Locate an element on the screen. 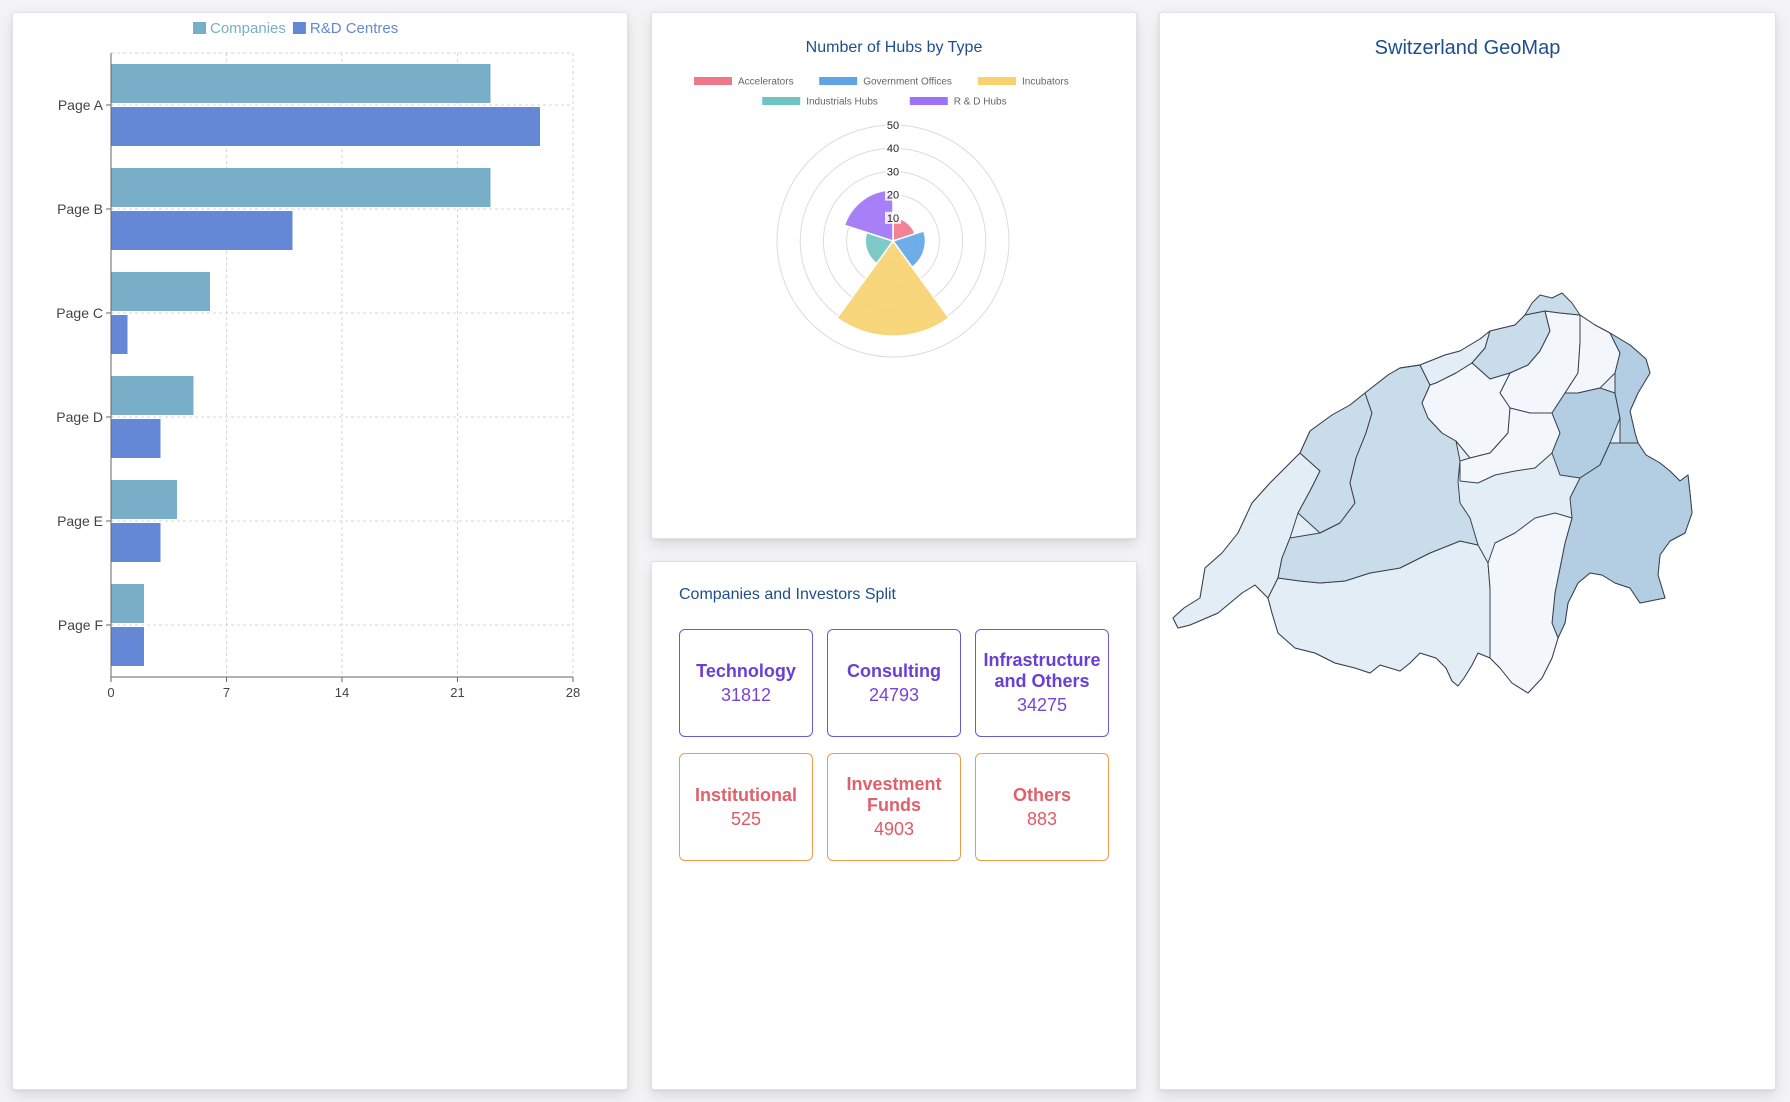 Image resolution: width=1790 pixels, height=1102 pixels. x-tick-label: 7 is located at coordinates (226, 692).